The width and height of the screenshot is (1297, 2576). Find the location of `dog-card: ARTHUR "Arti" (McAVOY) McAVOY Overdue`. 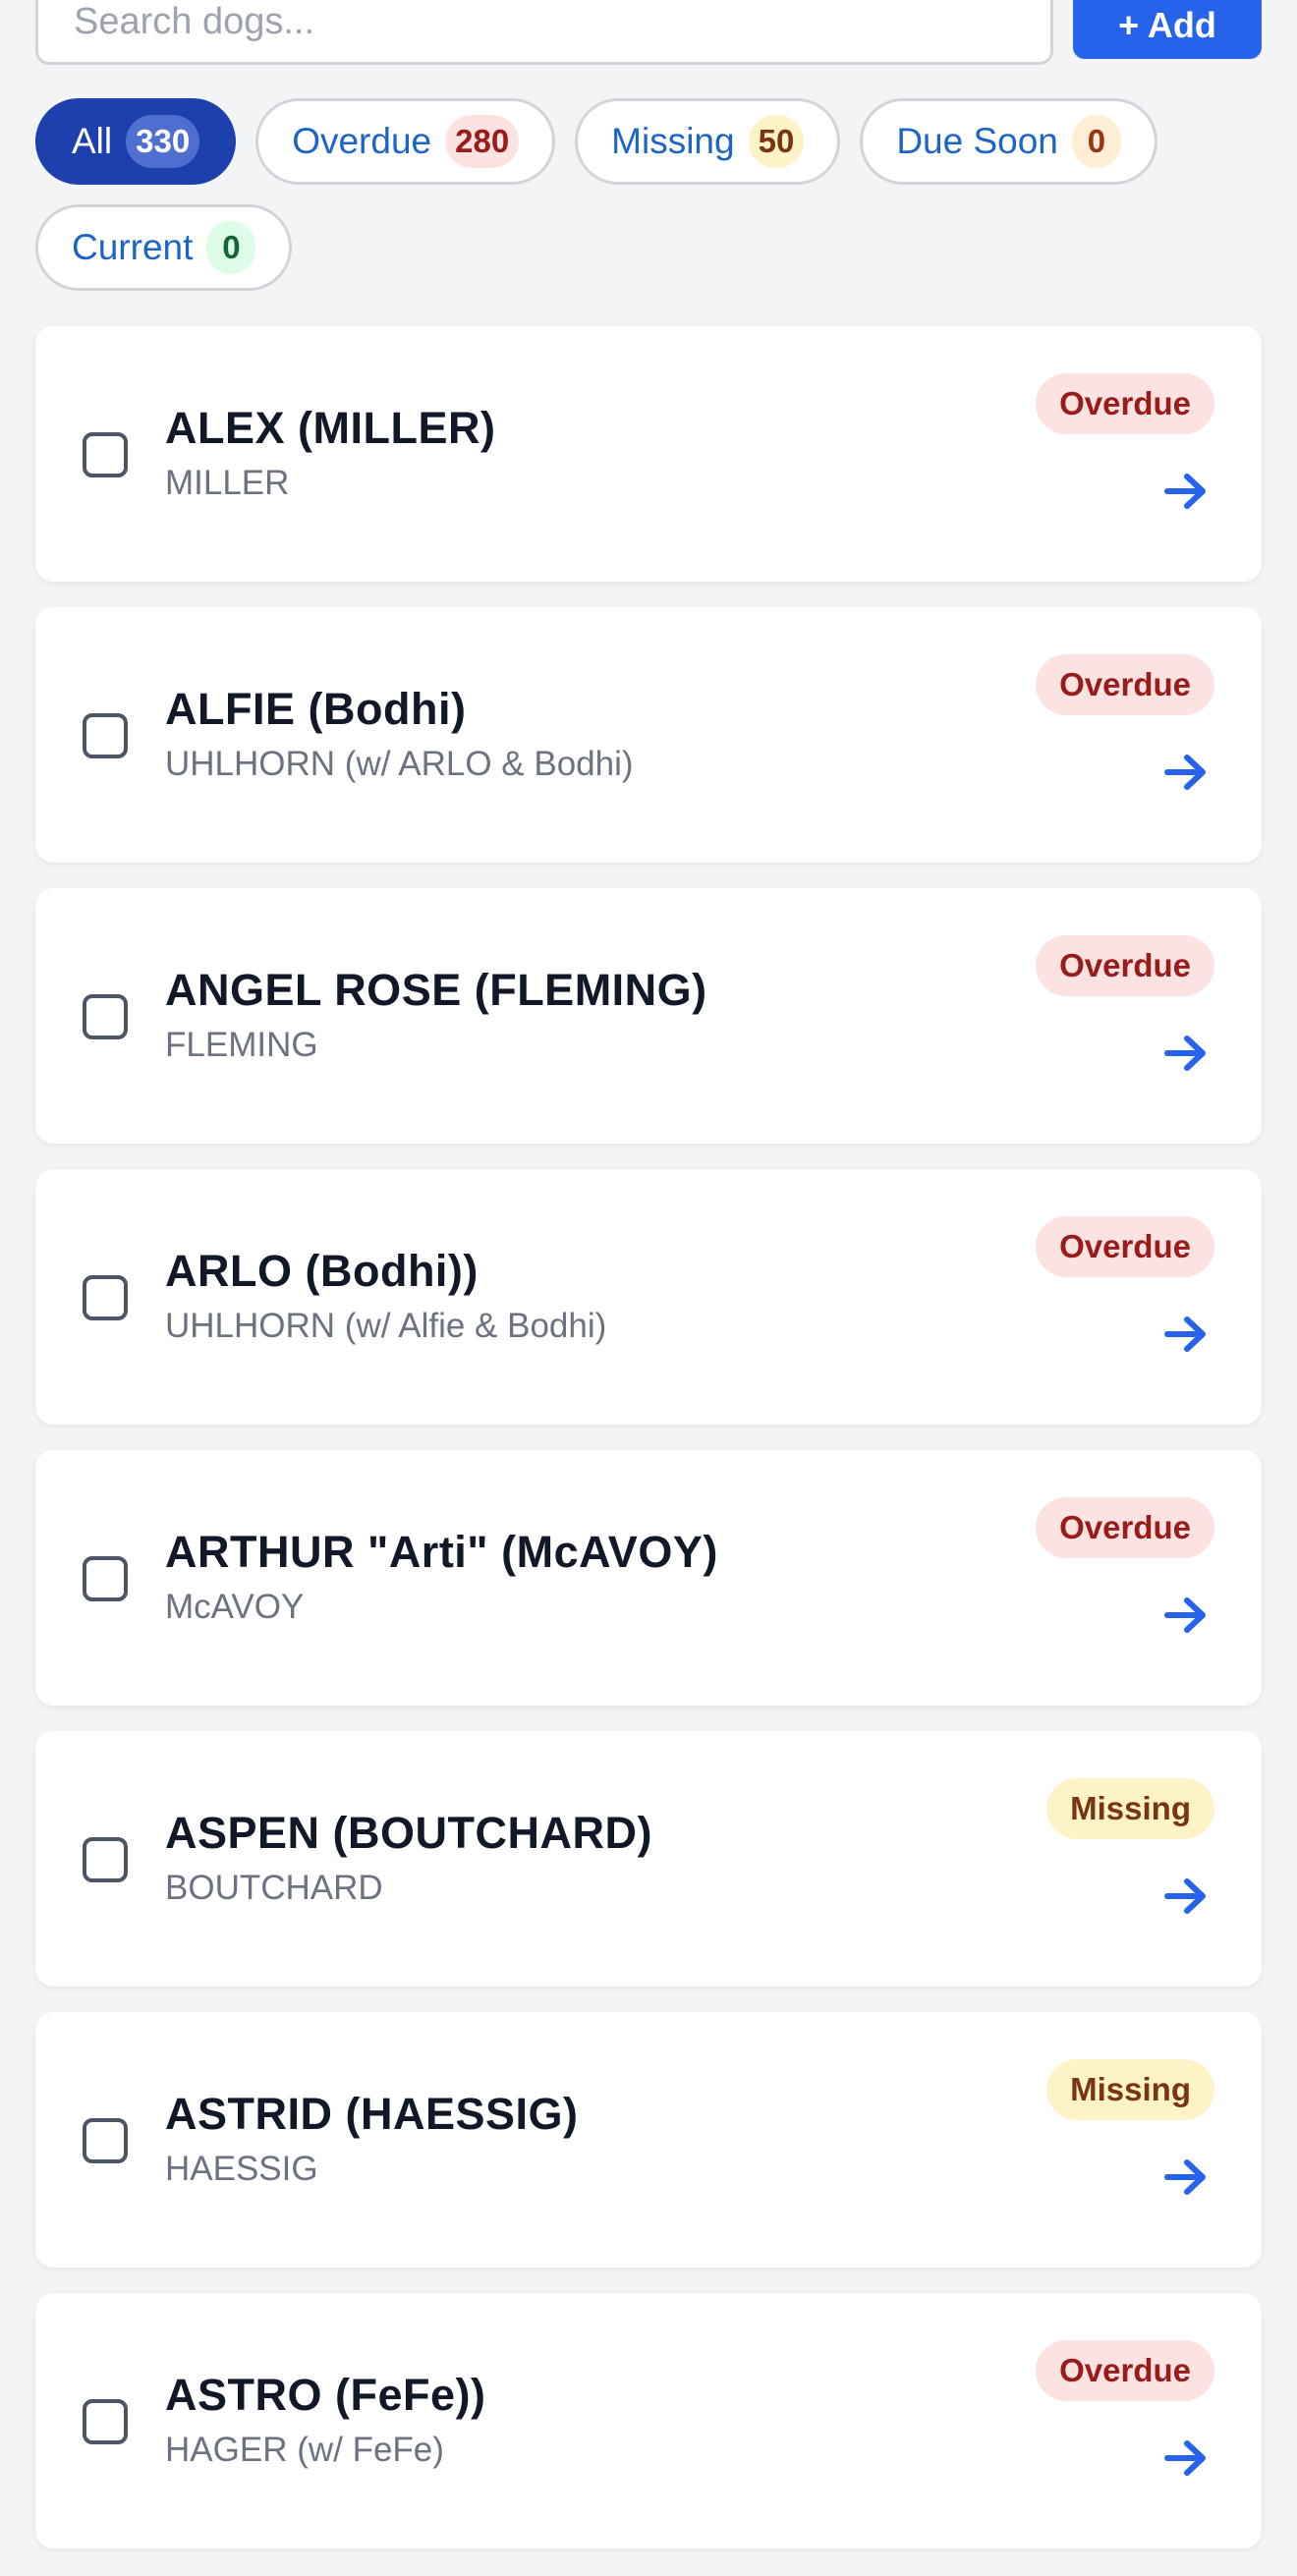

dog-card: ARTHUR "Arti" (McAVOY) McAVOY Overdue is located at coordinates (648, 1578).